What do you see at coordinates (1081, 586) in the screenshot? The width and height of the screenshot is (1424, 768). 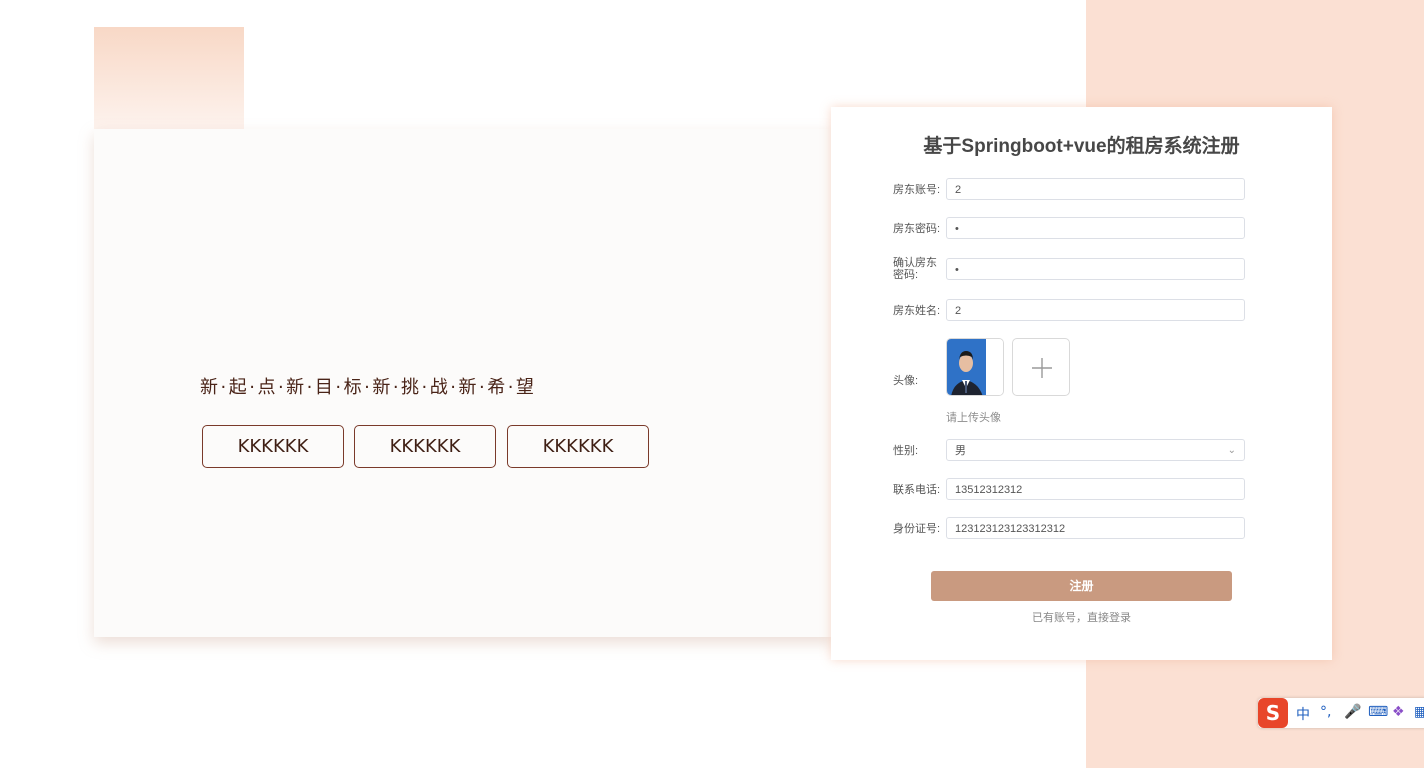 I see `register-button: 注册` at bounding box center [1081, 586].